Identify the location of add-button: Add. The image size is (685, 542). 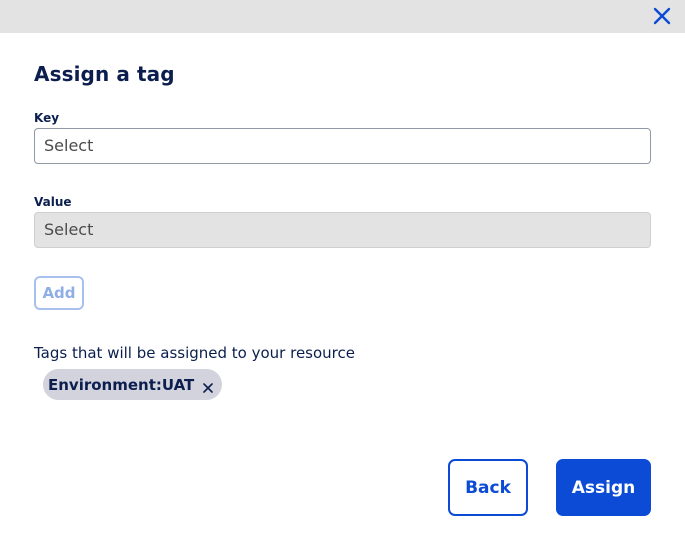
(59, 293).